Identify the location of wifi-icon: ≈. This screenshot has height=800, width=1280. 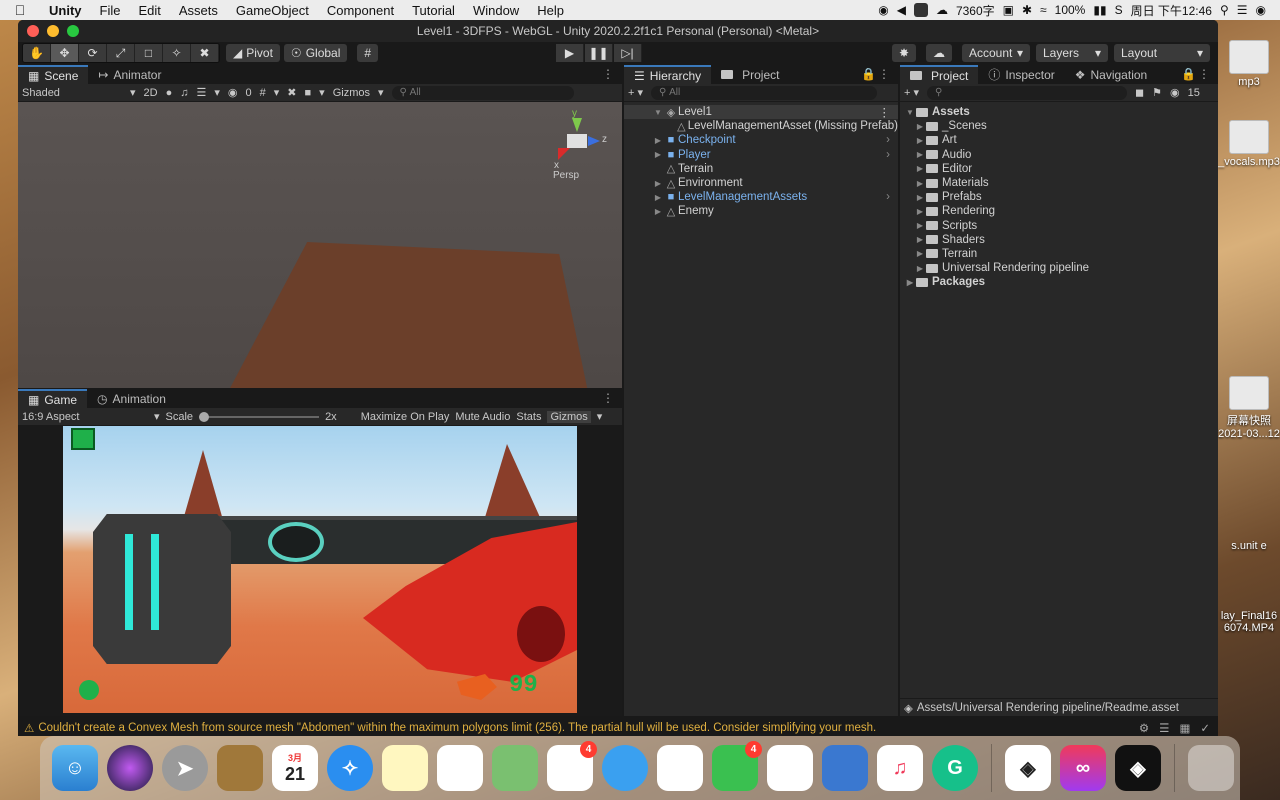
(1043, 10).